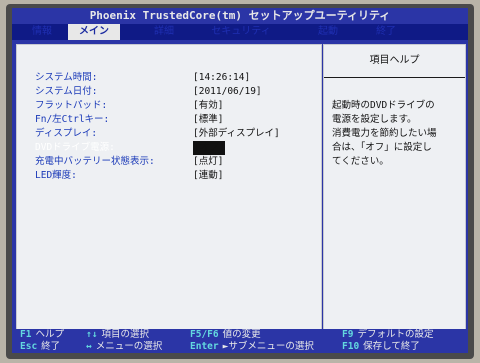 The width and height of the screenshot is (480, 363). What do you see at coordinates (208, 120) in the screenshot?
I see `setting-value: [標準]` at bounding box center [208, 120].